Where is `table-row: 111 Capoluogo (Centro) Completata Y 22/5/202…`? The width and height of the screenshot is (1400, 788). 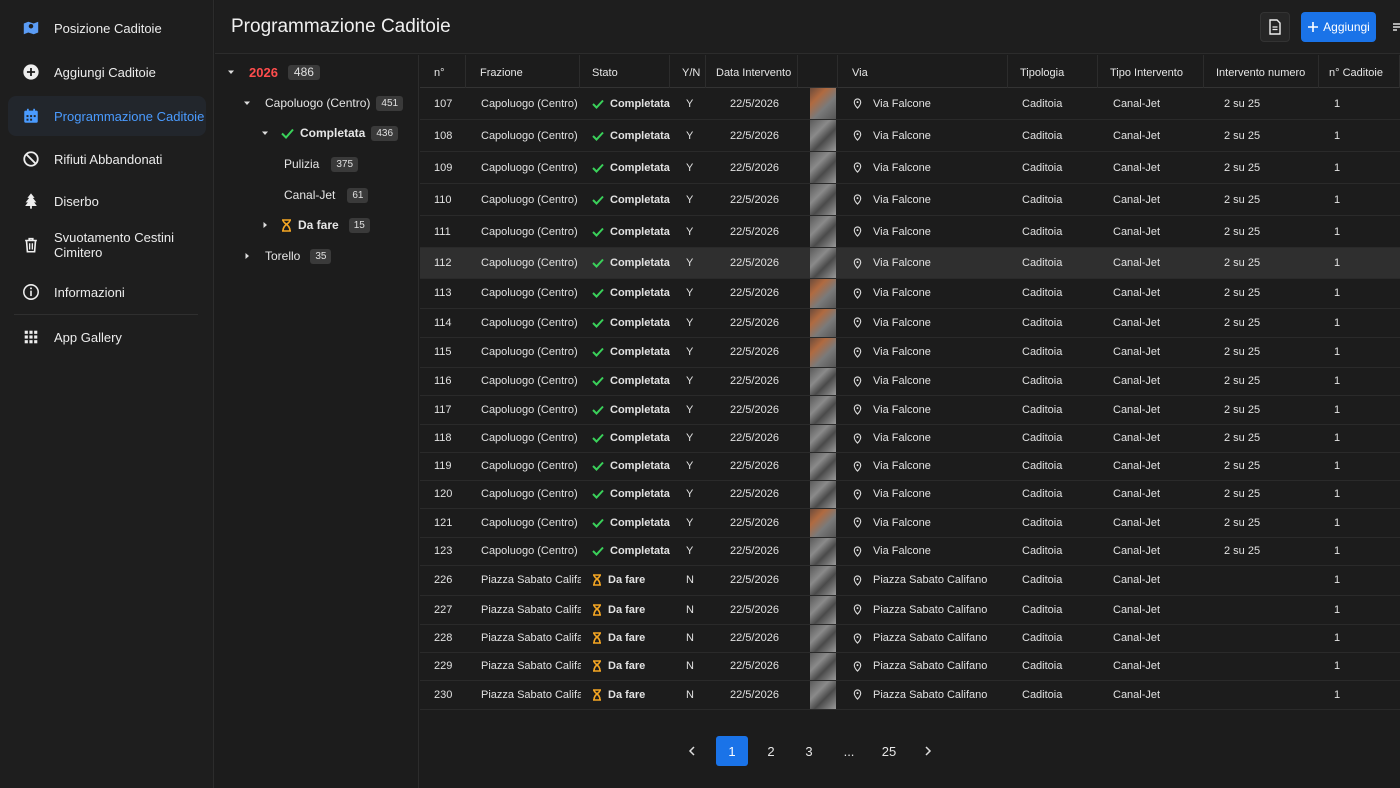 table-row: 111 Capoluogo (Centro) Completata Y 22/5/202… is located at coordinates (910, 232).